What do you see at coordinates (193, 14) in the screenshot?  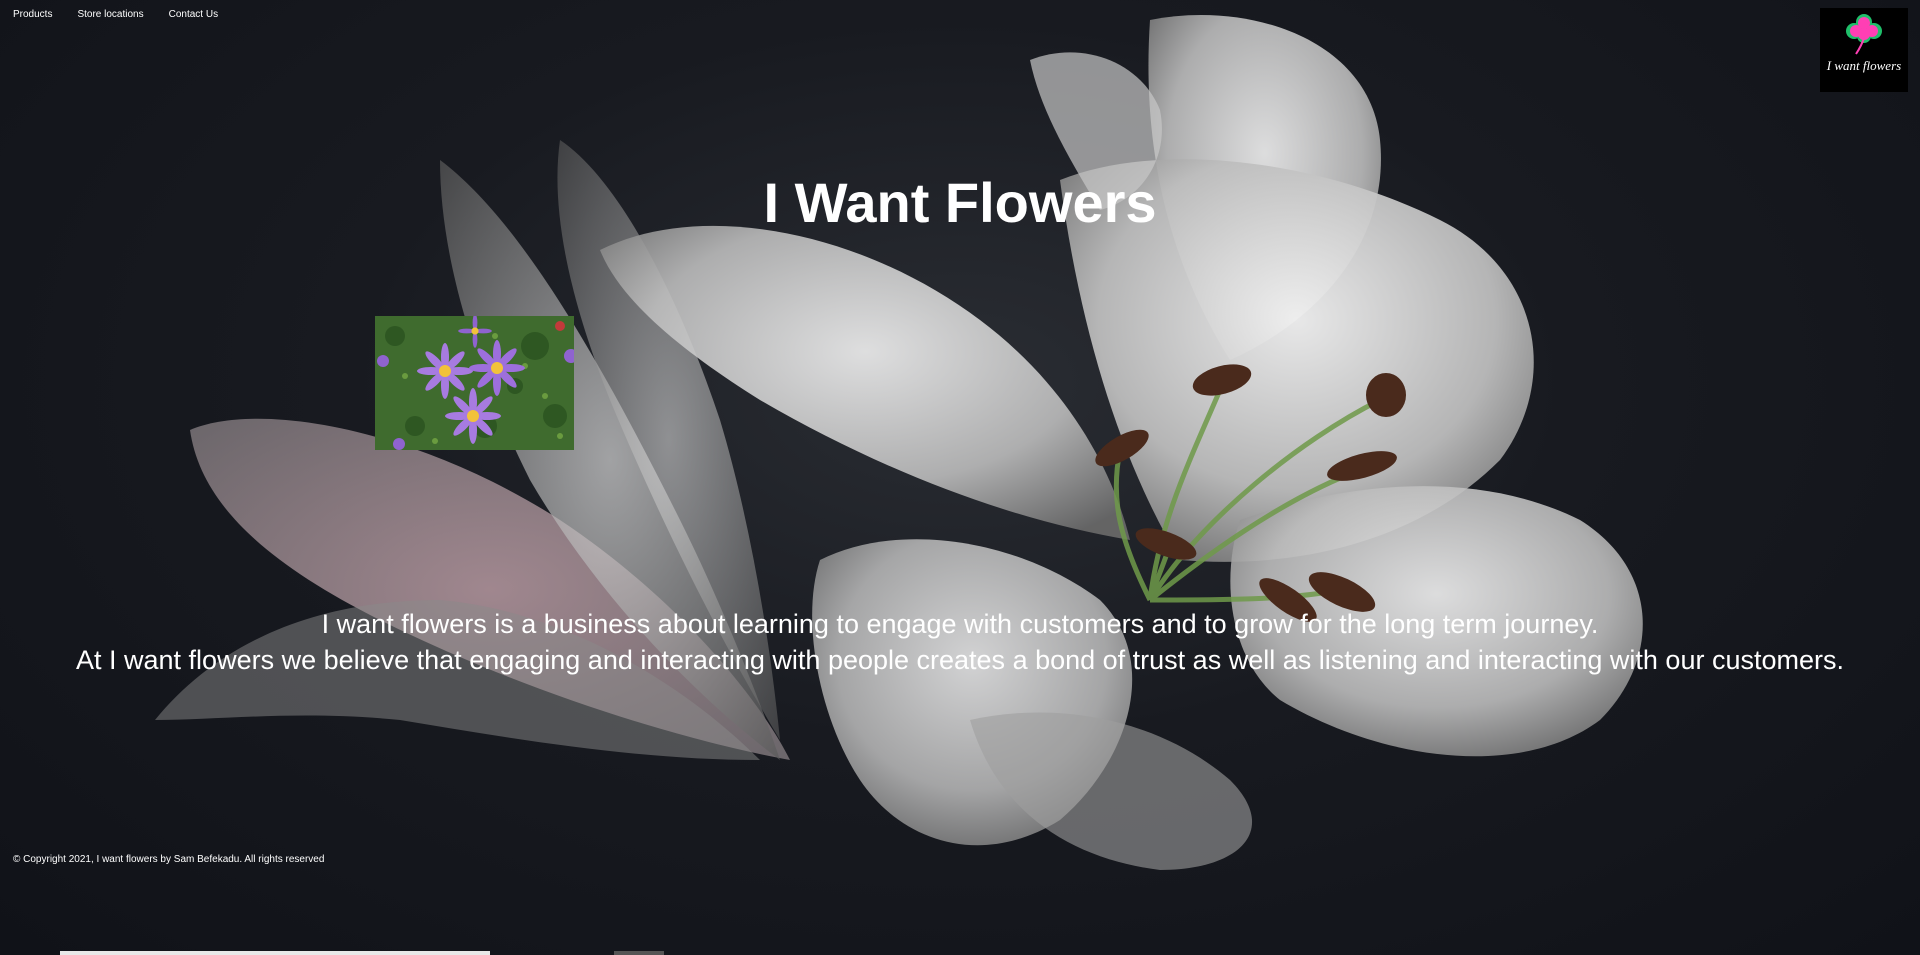 I see `nav-item-contact-us: Contact Us` at bounding box center [193, 14].